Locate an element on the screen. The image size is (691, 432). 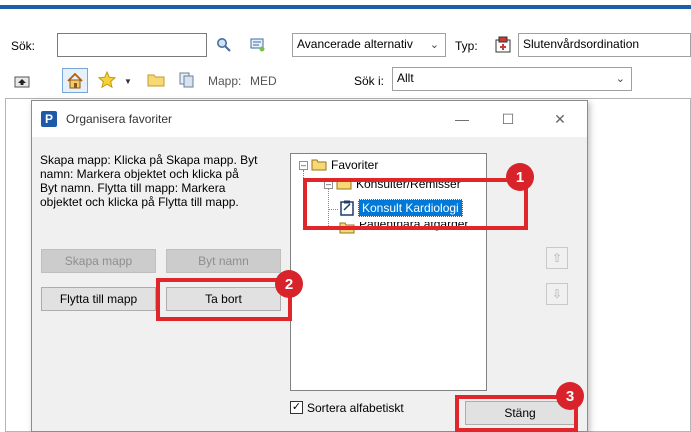
folder-label: Mapp: is located at coordinates (225, 81).